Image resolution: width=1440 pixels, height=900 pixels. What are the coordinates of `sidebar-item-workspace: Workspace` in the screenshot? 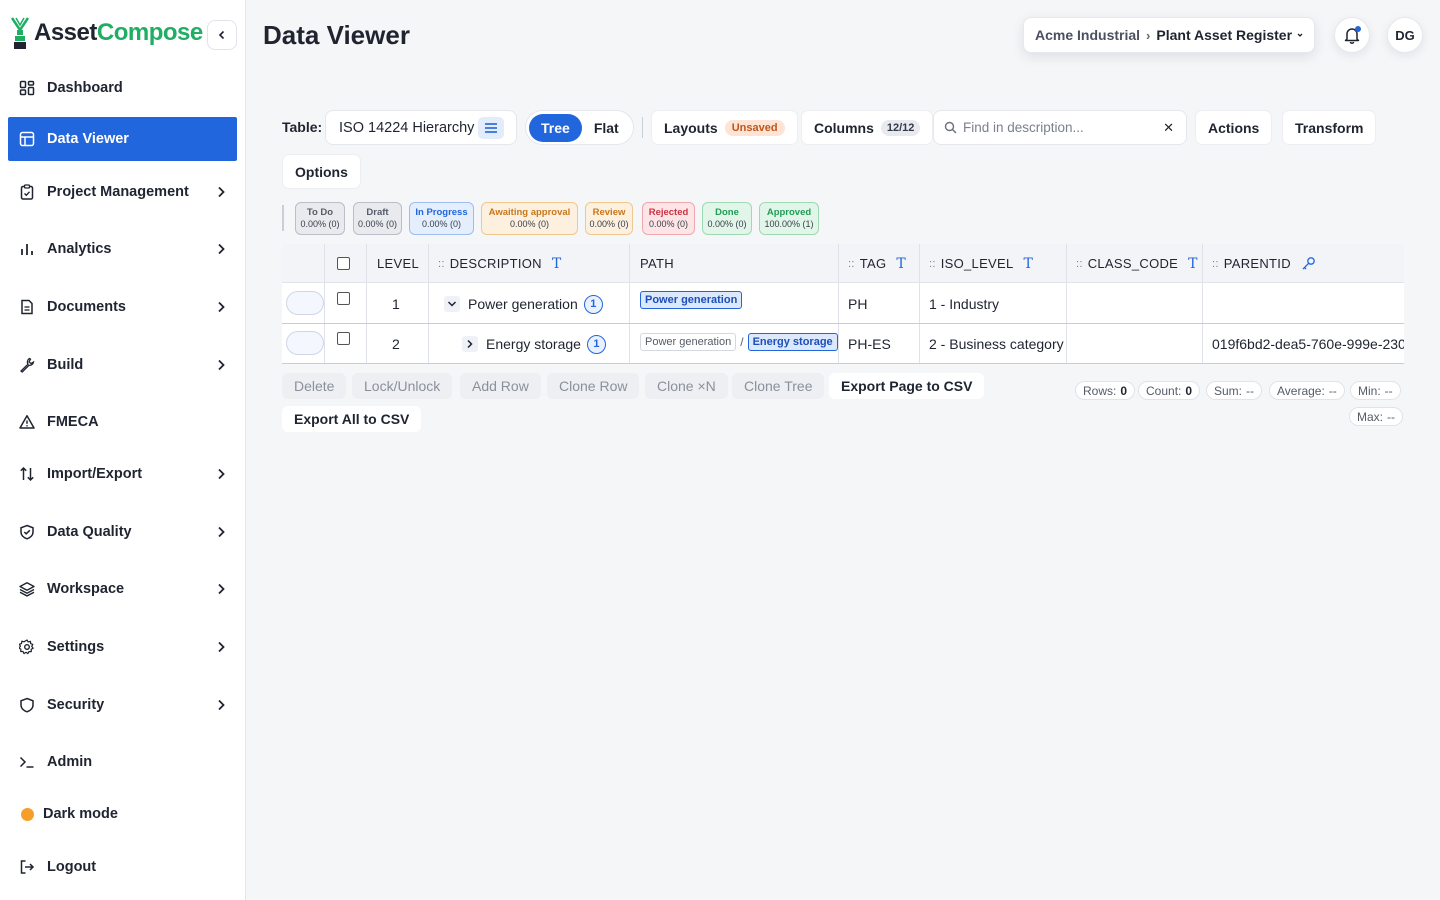 It's located at (122, 589).